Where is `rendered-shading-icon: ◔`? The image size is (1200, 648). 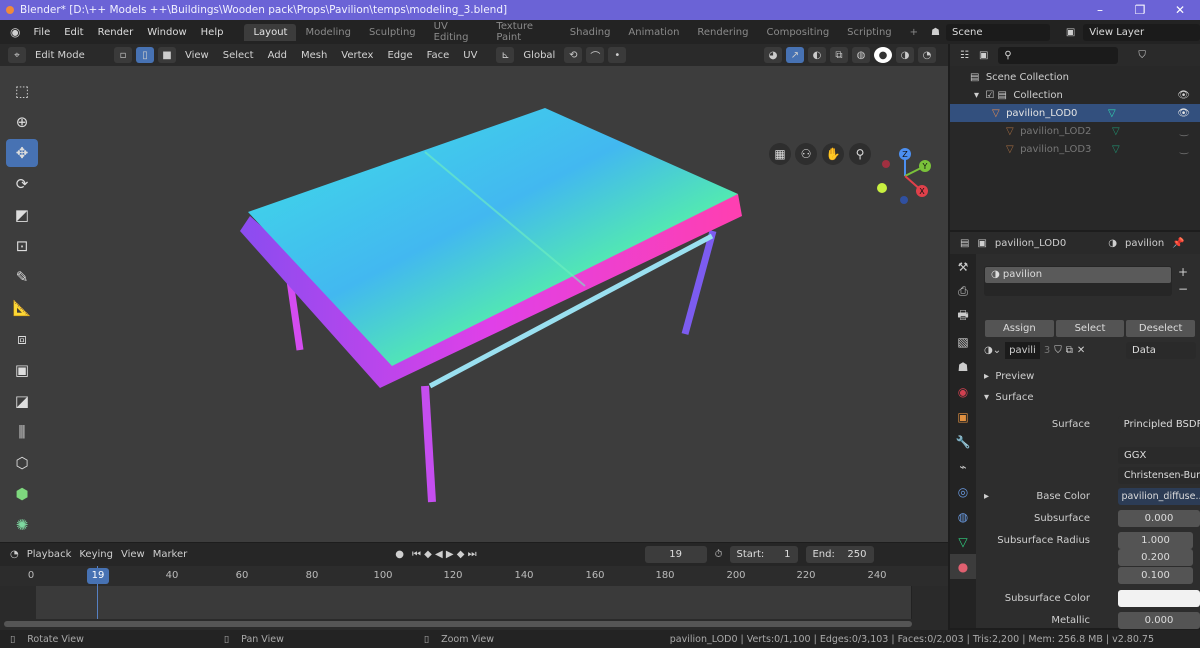
rendered-shading-icon: ◔ is located at coordinates (927, 55).